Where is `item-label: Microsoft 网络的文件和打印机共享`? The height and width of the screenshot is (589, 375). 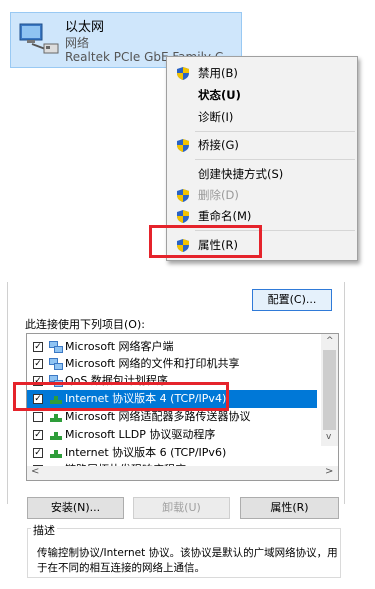
item-label: Microsoft 网络的文件和打印机共享 is located at coordinates (152, 363).